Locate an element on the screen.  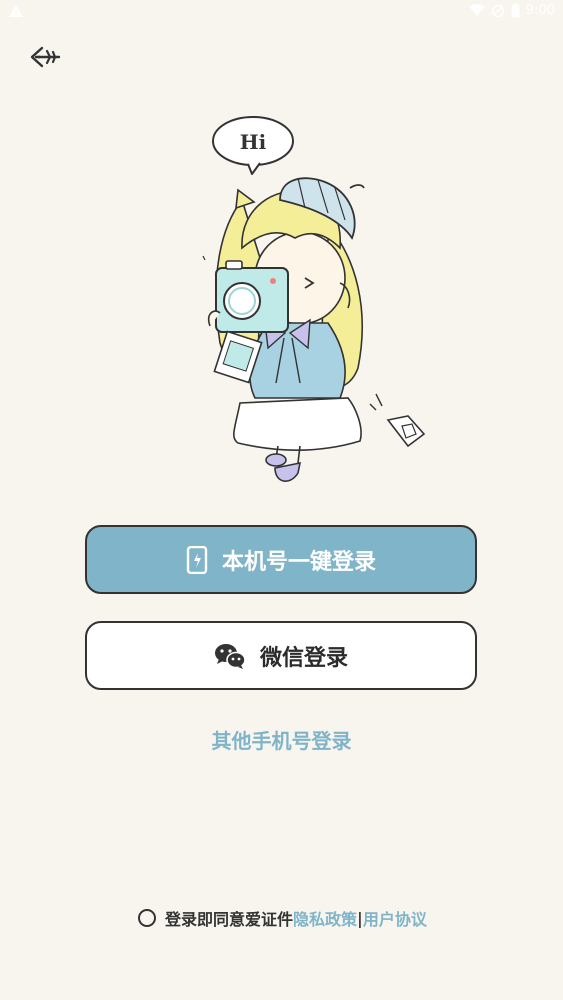
wechat-login-button: 微信登录 is located at coordinates (281, 655).